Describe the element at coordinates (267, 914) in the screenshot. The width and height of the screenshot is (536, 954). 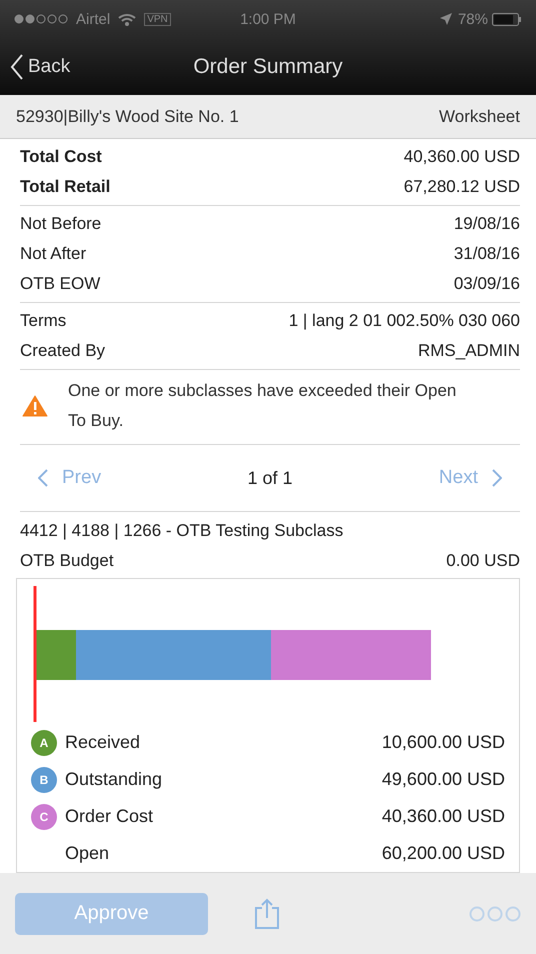
I see `share-icon` at that location.